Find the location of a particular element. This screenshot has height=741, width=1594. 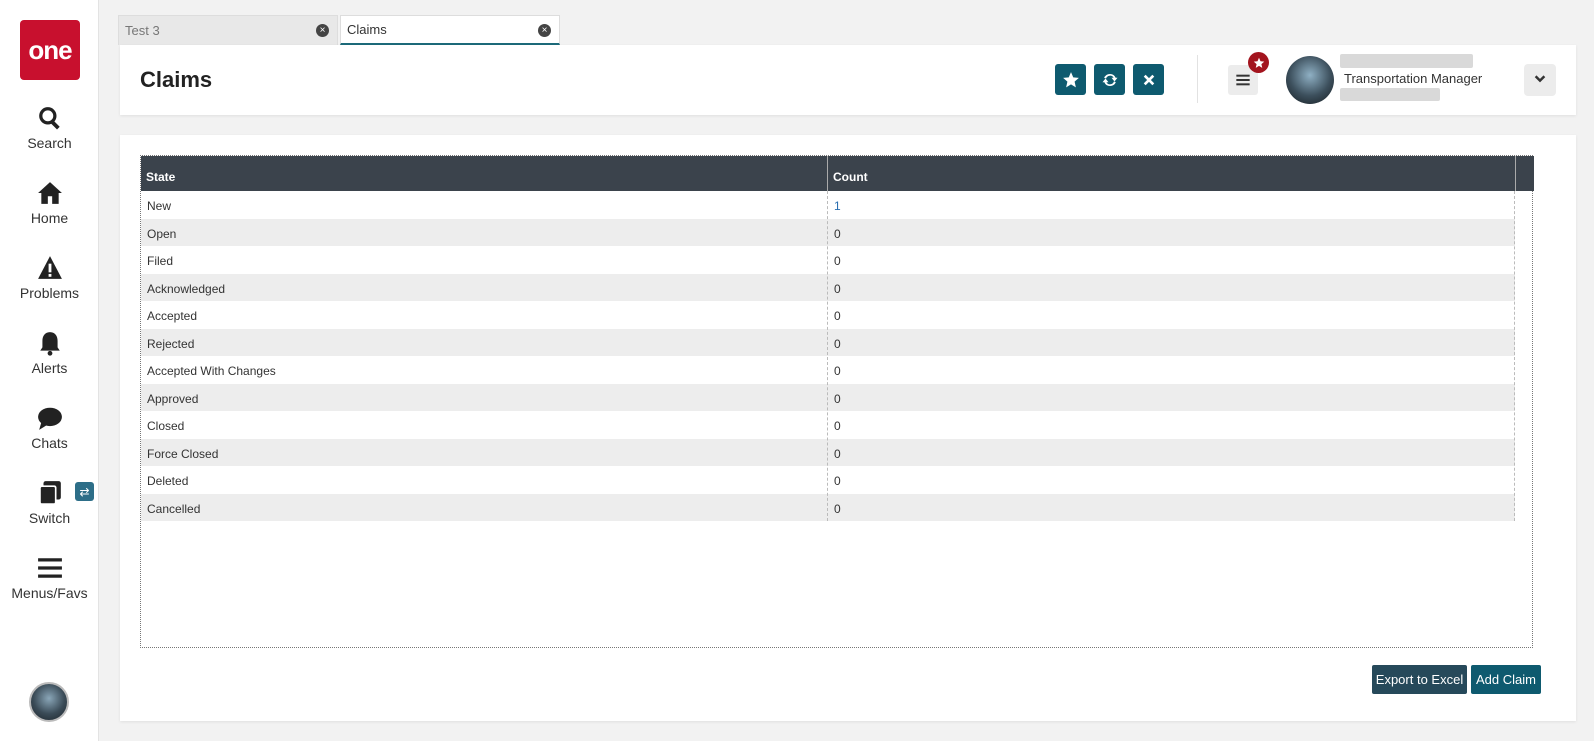

scrollbar-cap is located at coordinates (1524, 173).